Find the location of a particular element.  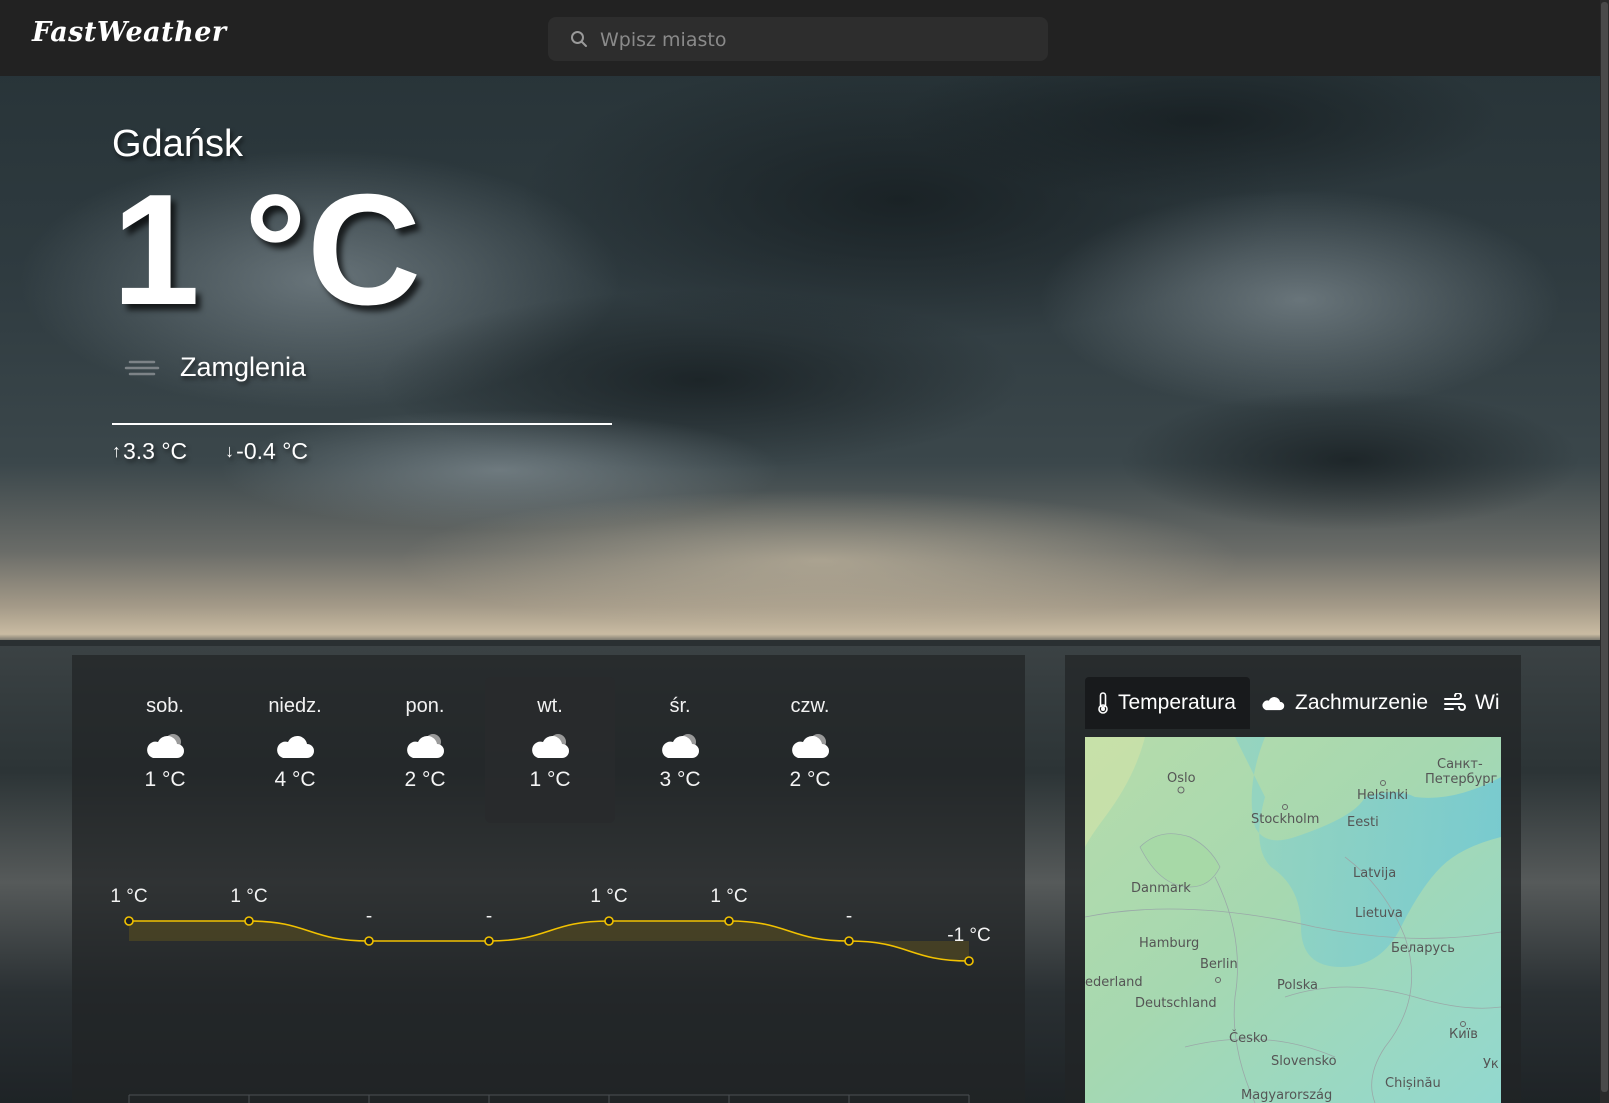

map-label: Eesti is located at coordinates (1363, 822).